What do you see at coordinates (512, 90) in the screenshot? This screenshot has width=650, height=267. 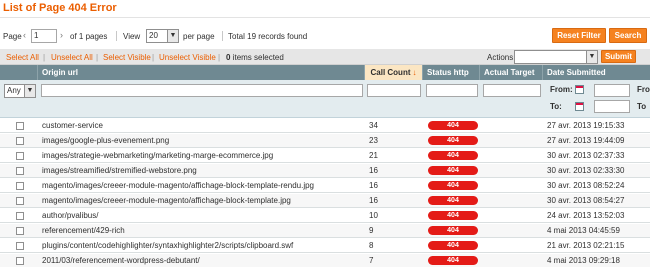 I see `actual-target-filter` at bounding box center [512, 90].